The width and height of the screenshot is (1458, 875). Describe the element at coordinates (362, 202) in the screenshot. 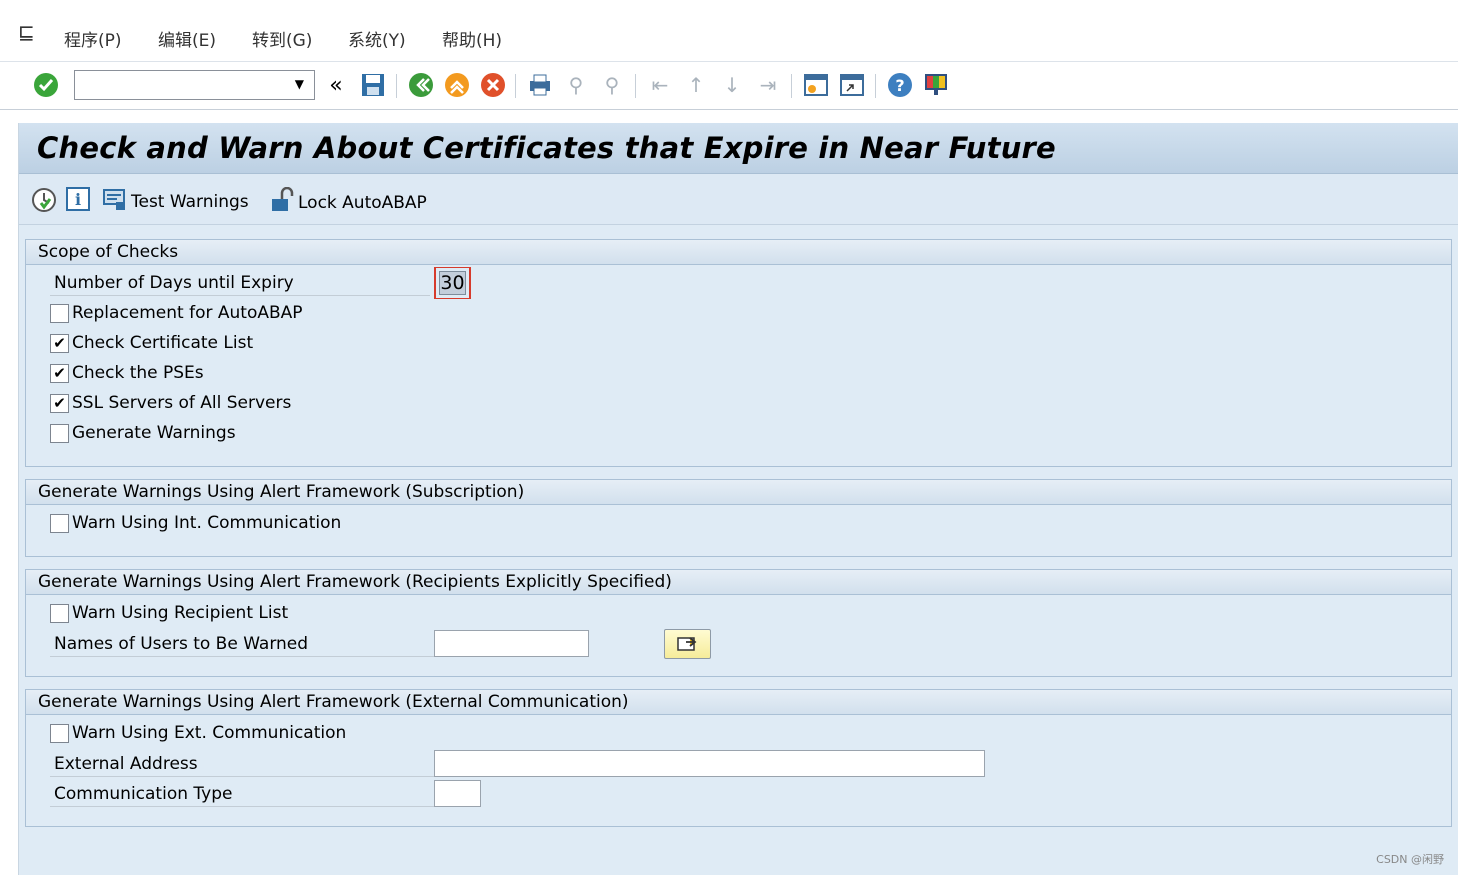

I see `lock-autoabap-label: Lock AutoABAP` at that location.